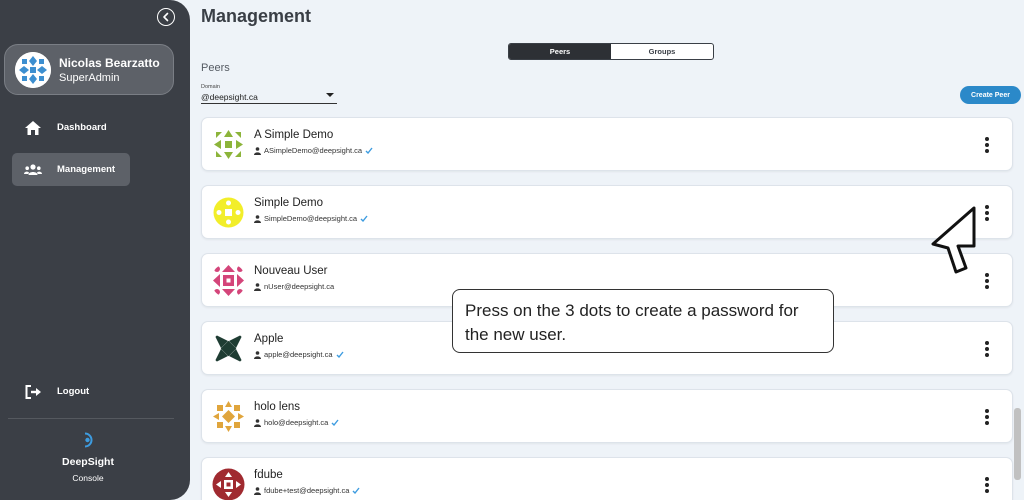  I want to click on sidebar-item-dashboard: Dashboard, so click(71, 127).